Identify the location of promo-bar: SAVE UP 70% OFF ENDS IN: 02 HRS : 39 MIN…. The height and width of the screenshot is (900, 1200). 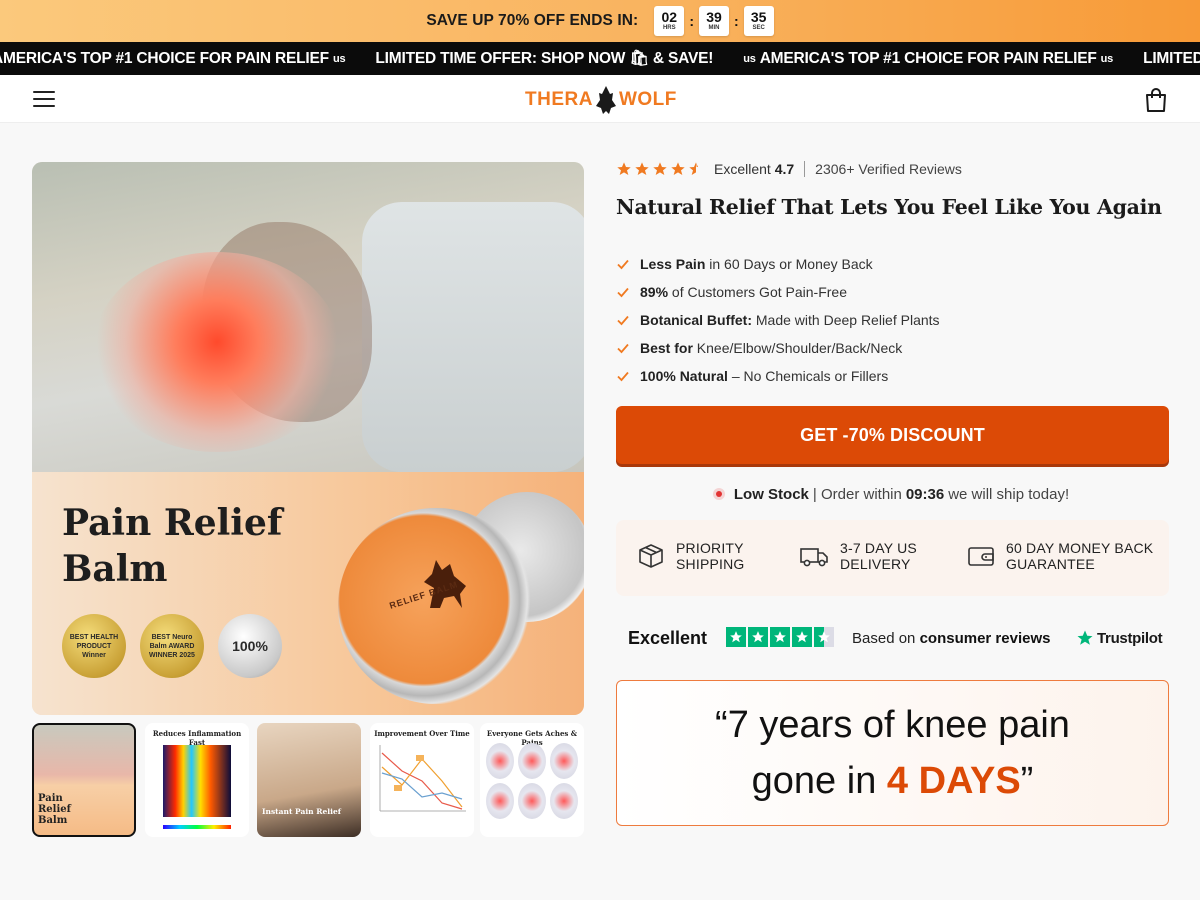
(600, 21).